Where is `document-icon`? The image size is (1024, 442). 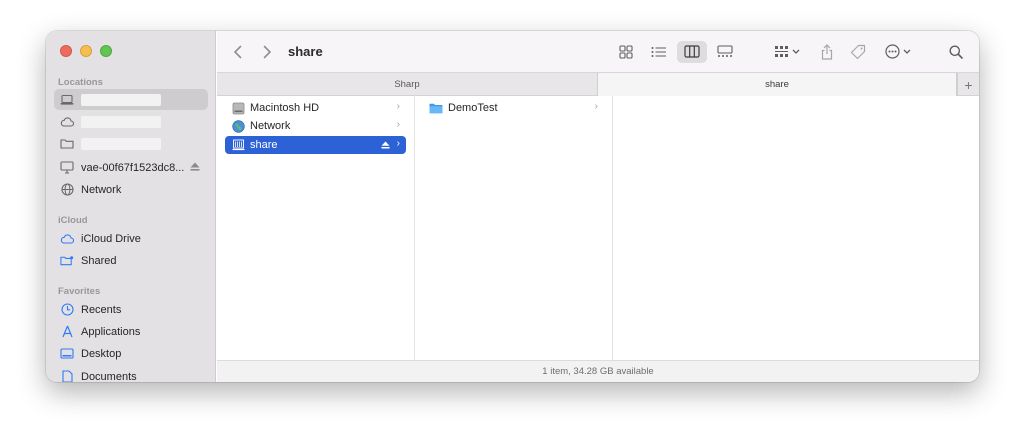 document-icon is located at coordinates (67, 376).